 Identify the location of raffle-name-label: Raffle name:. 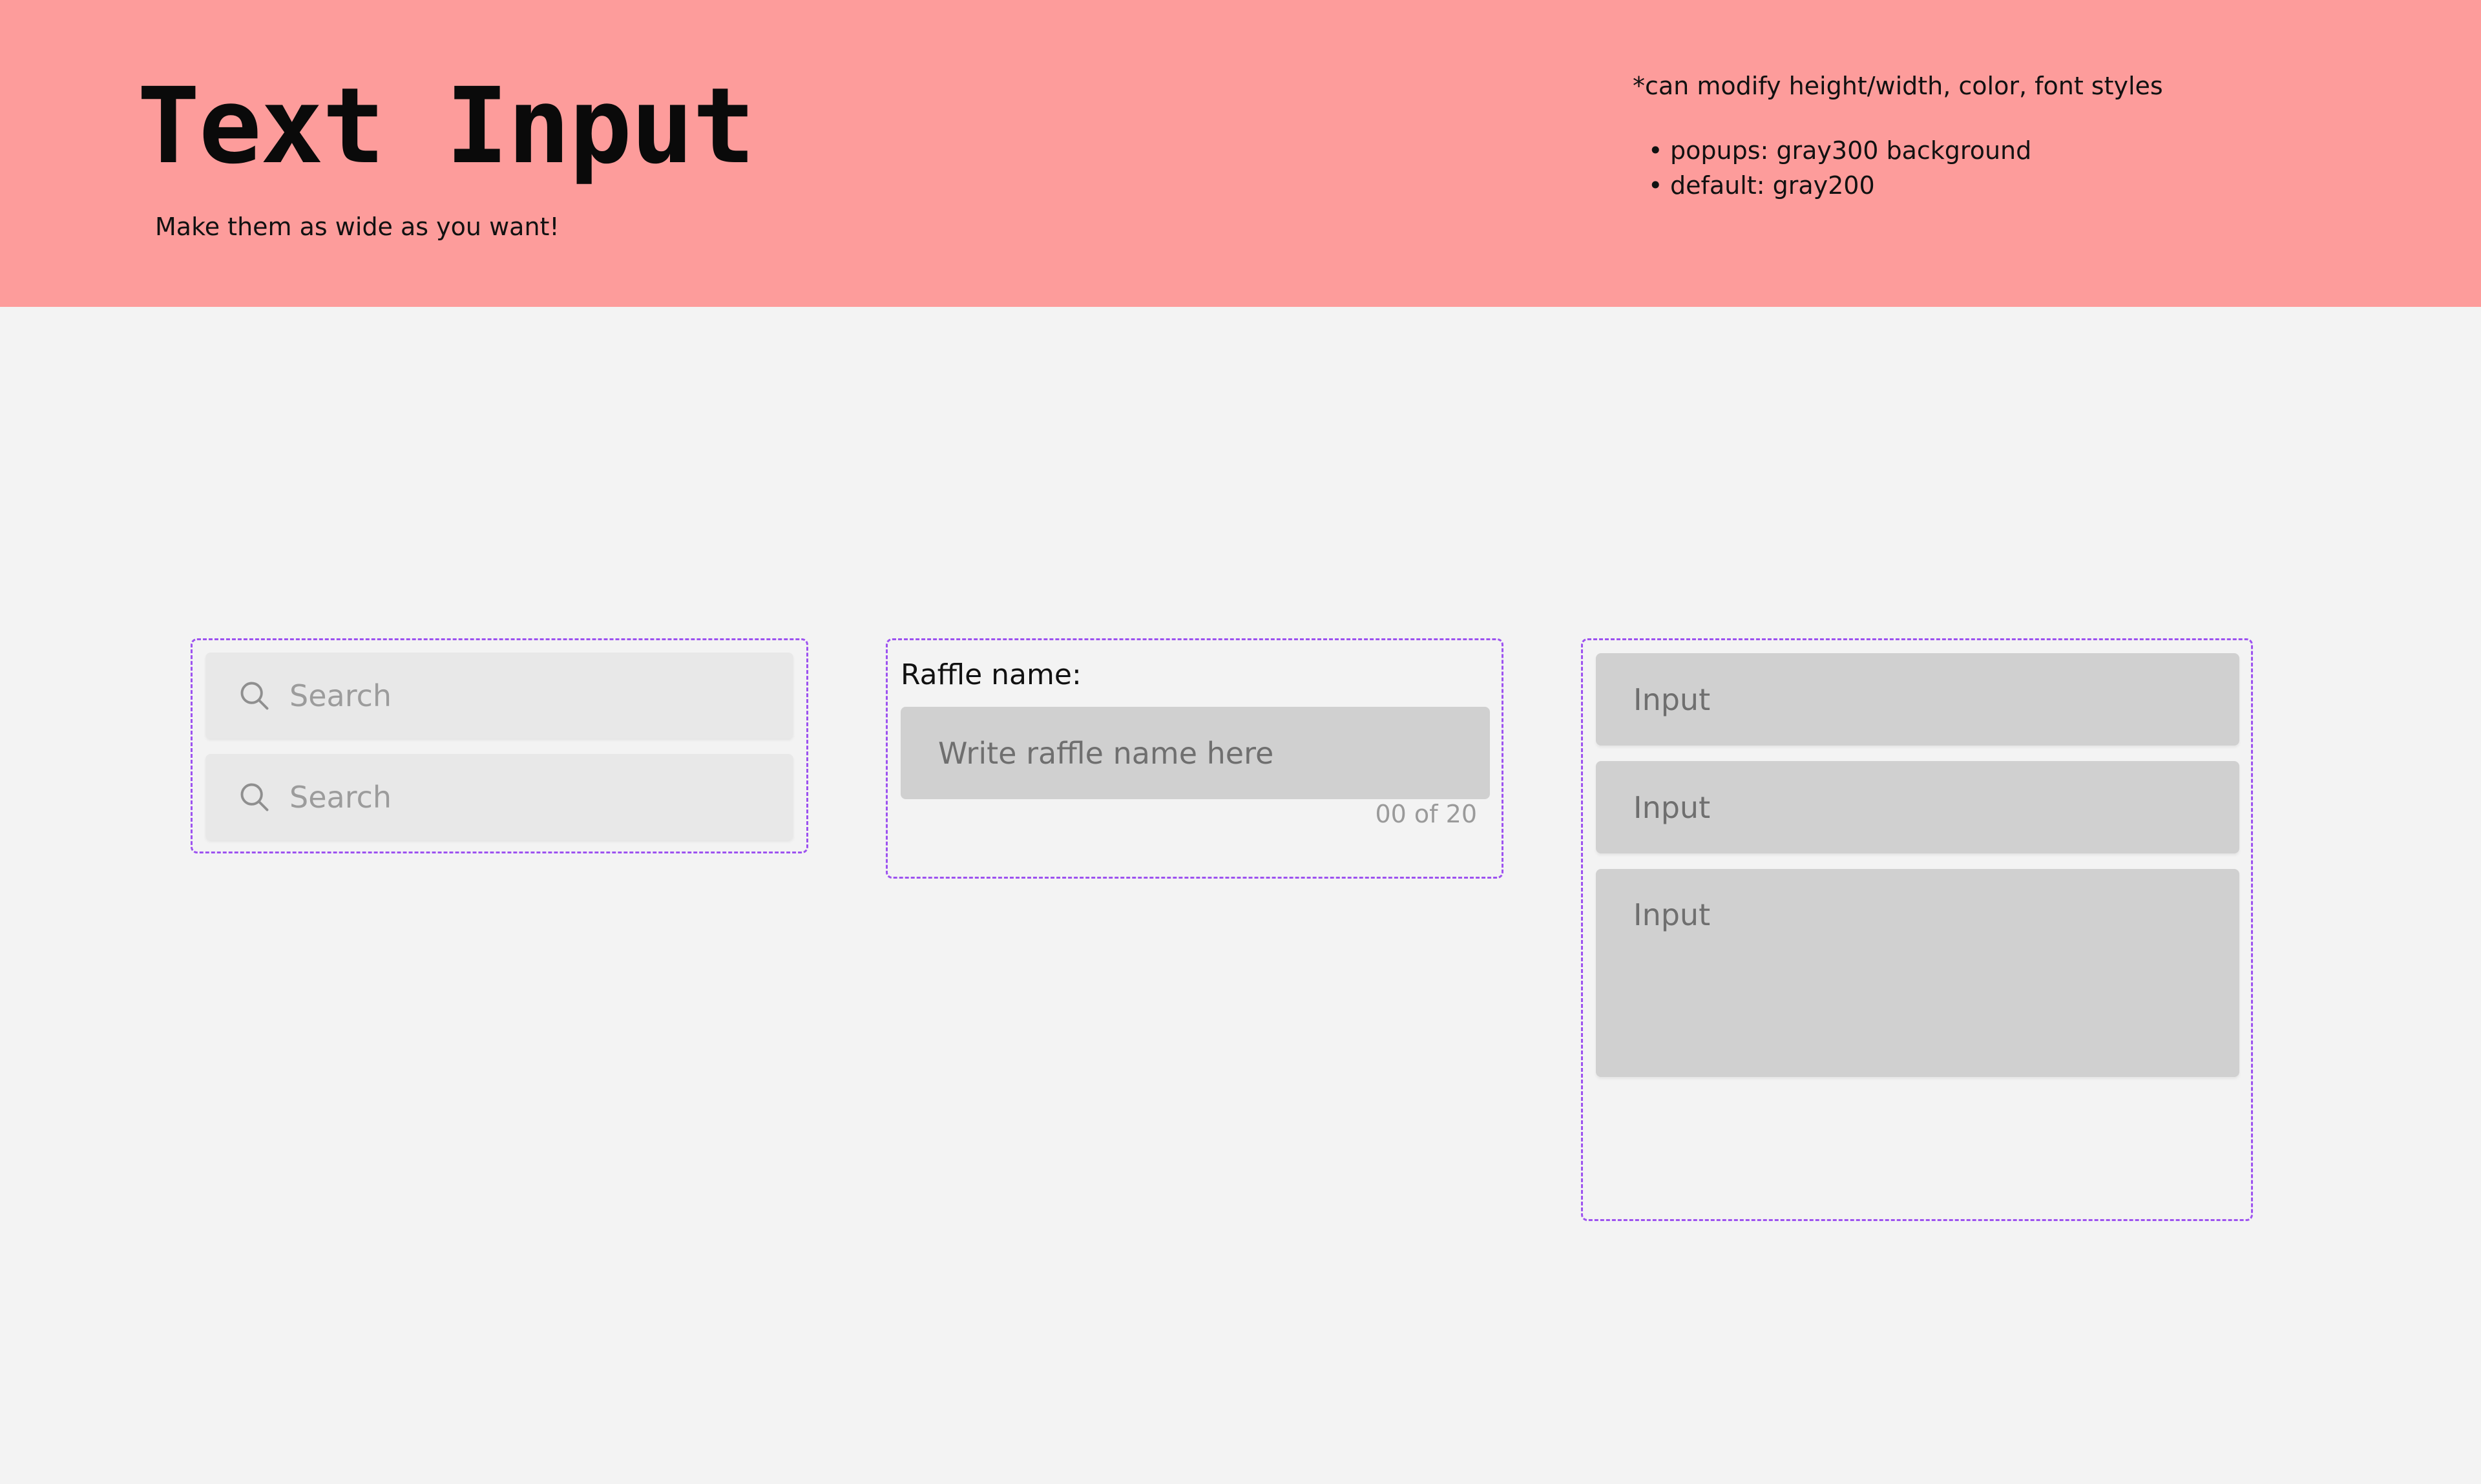
(991, 674).